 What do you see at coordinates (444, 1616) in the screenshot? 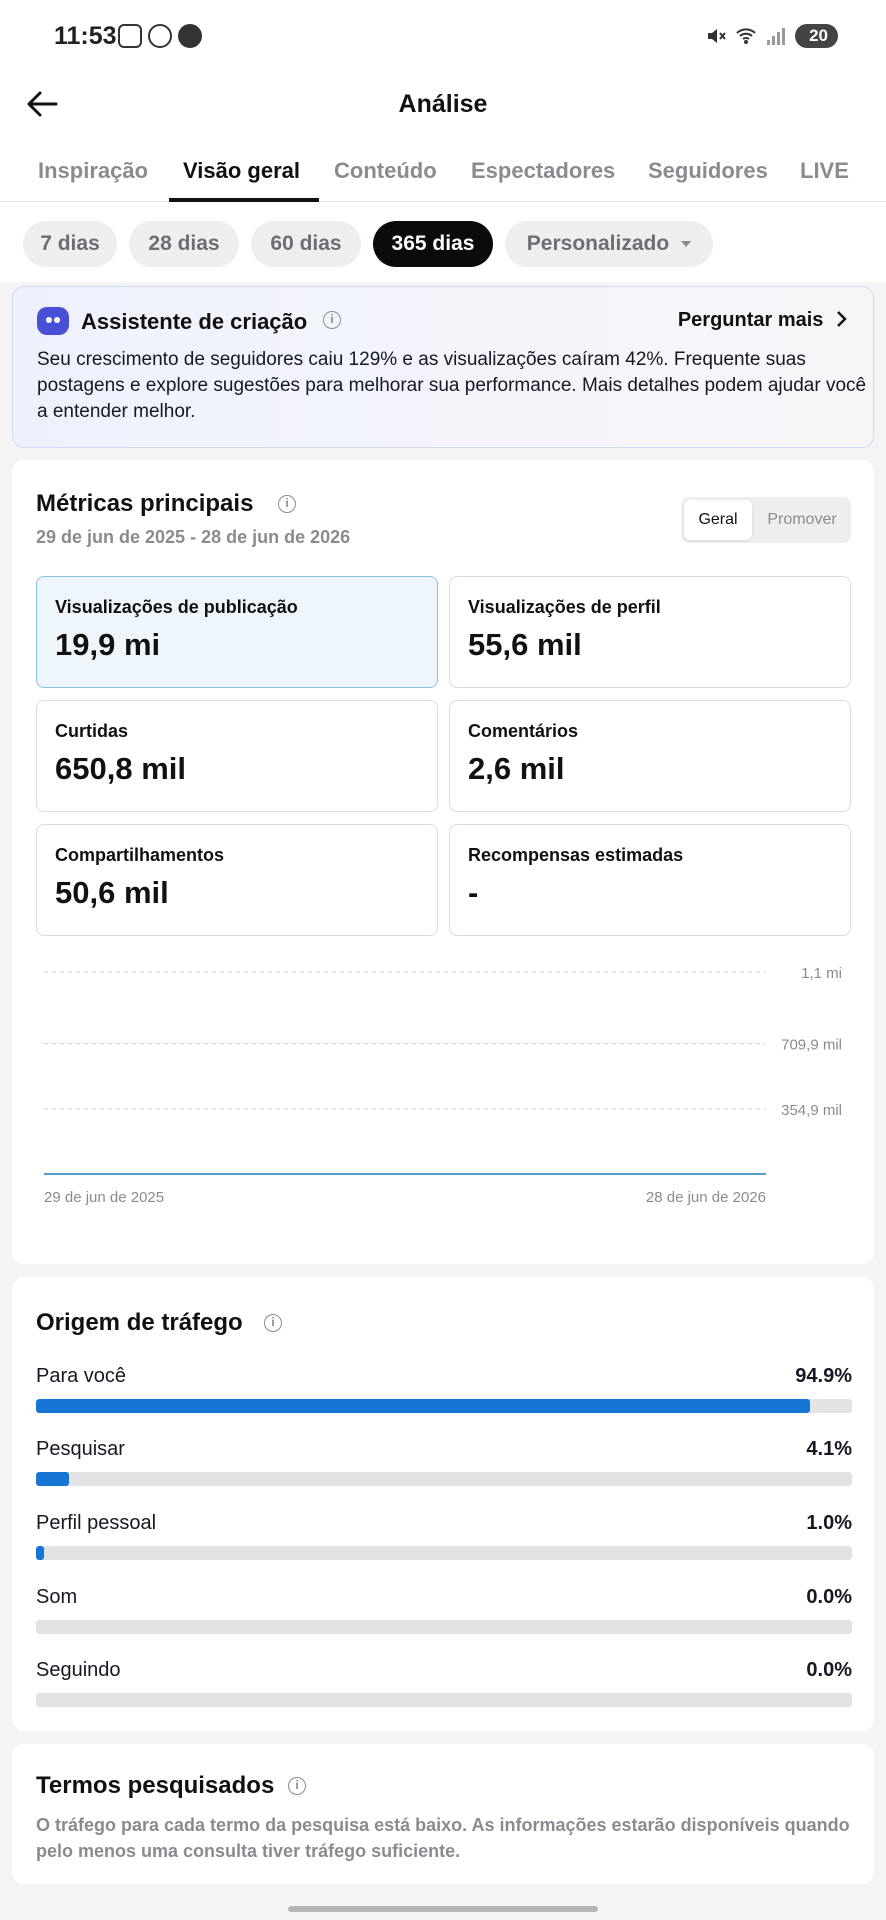
I see `traffic-row-som: Som 0.0%` at bounding box center [444, 1616].